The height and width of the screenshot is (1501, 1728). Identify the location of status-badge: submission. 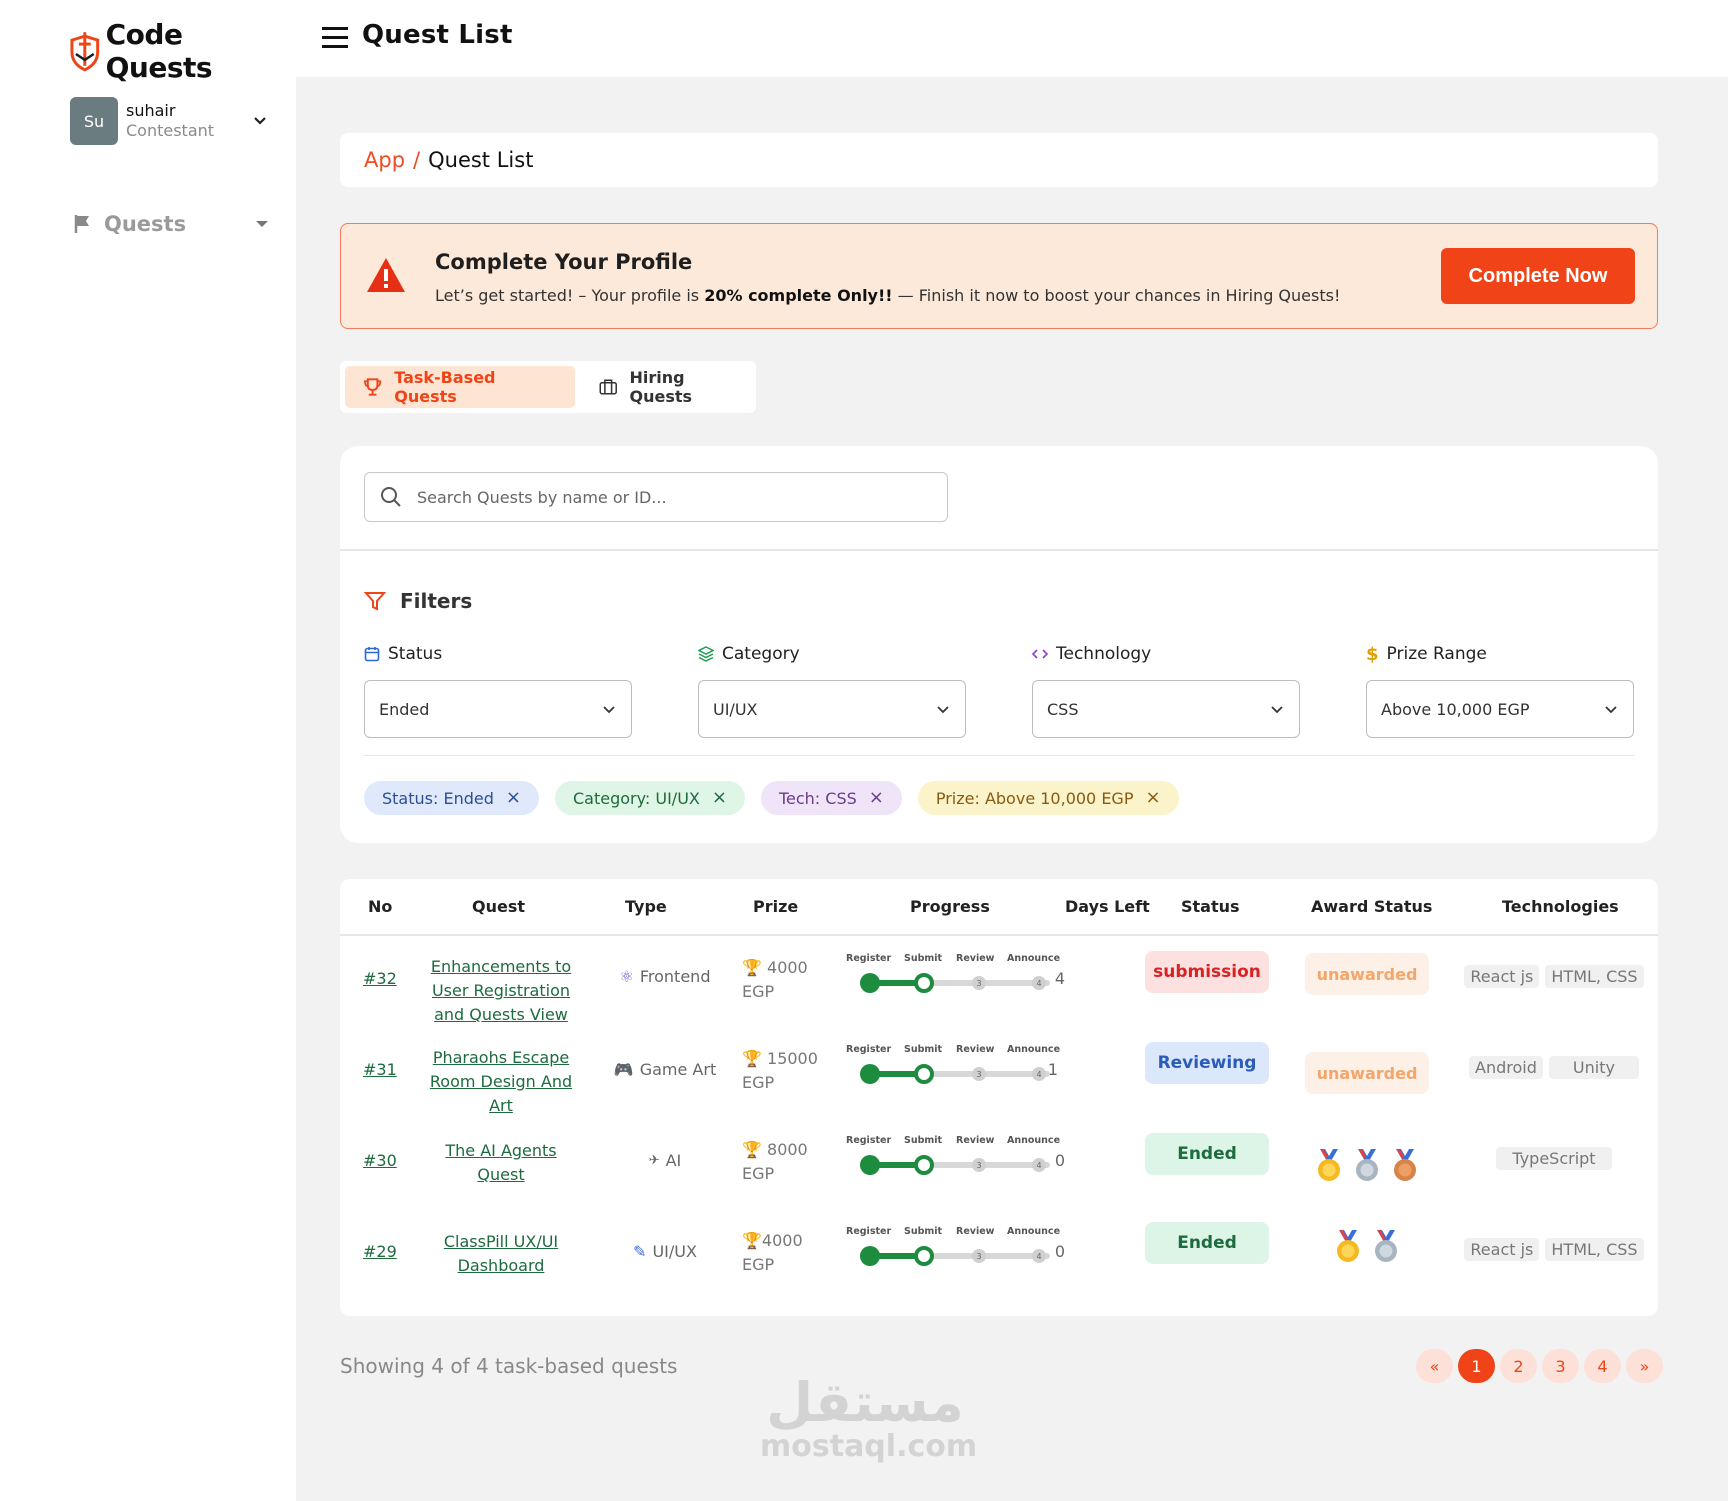
(1207, 972).